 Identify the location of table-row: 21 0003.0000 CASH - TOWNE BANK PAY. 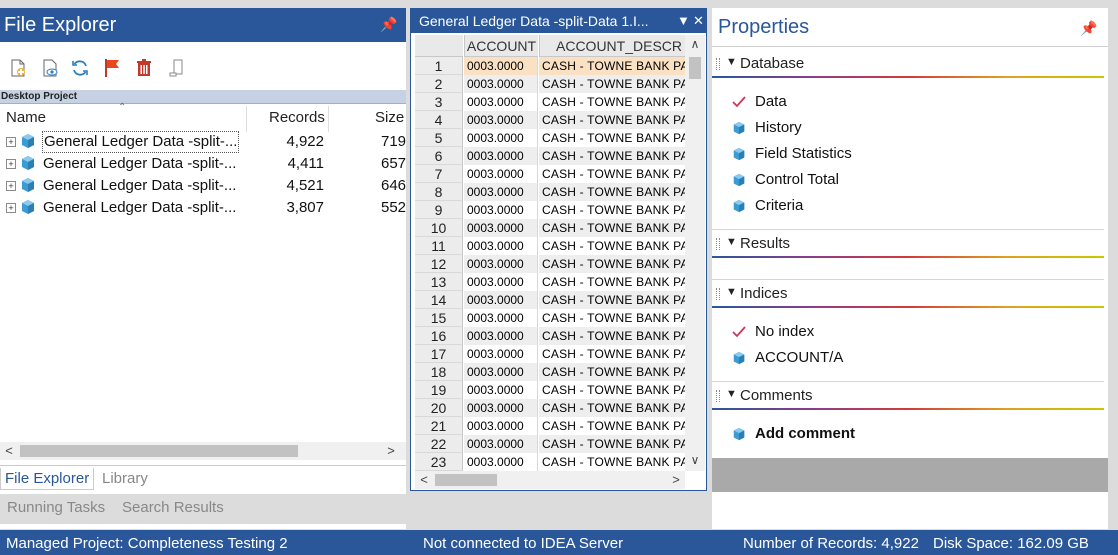
(550, 426).